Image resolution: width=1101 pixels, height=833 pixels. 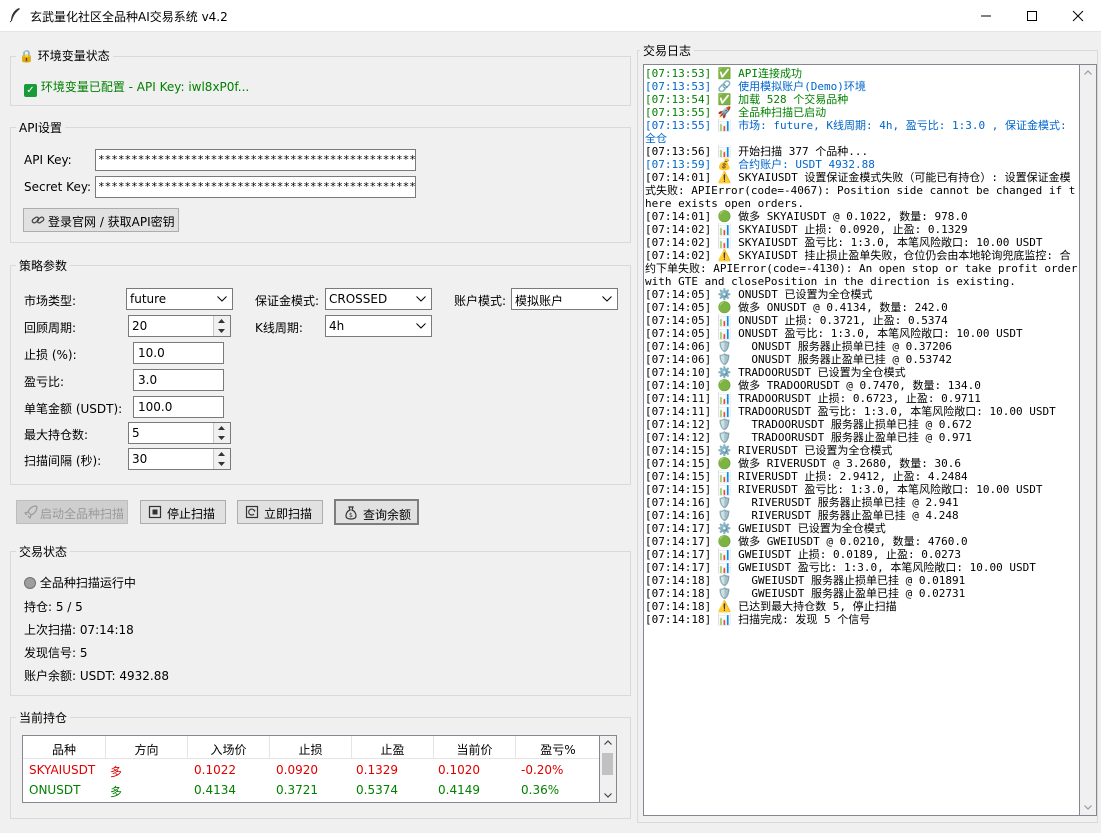 I want to click on log-line: [07:14:18] ⚠️ 已达到最大持仓数 5, 停止扫描, so click(x=771, y=606).